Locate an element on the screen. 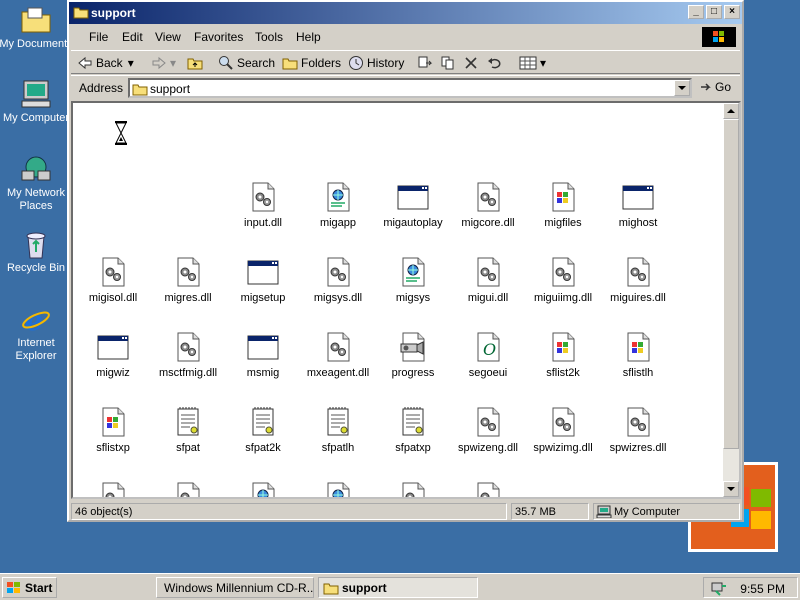 This screenshot has height=600, width=800. undo-icon is located at coordinates (494, 63).